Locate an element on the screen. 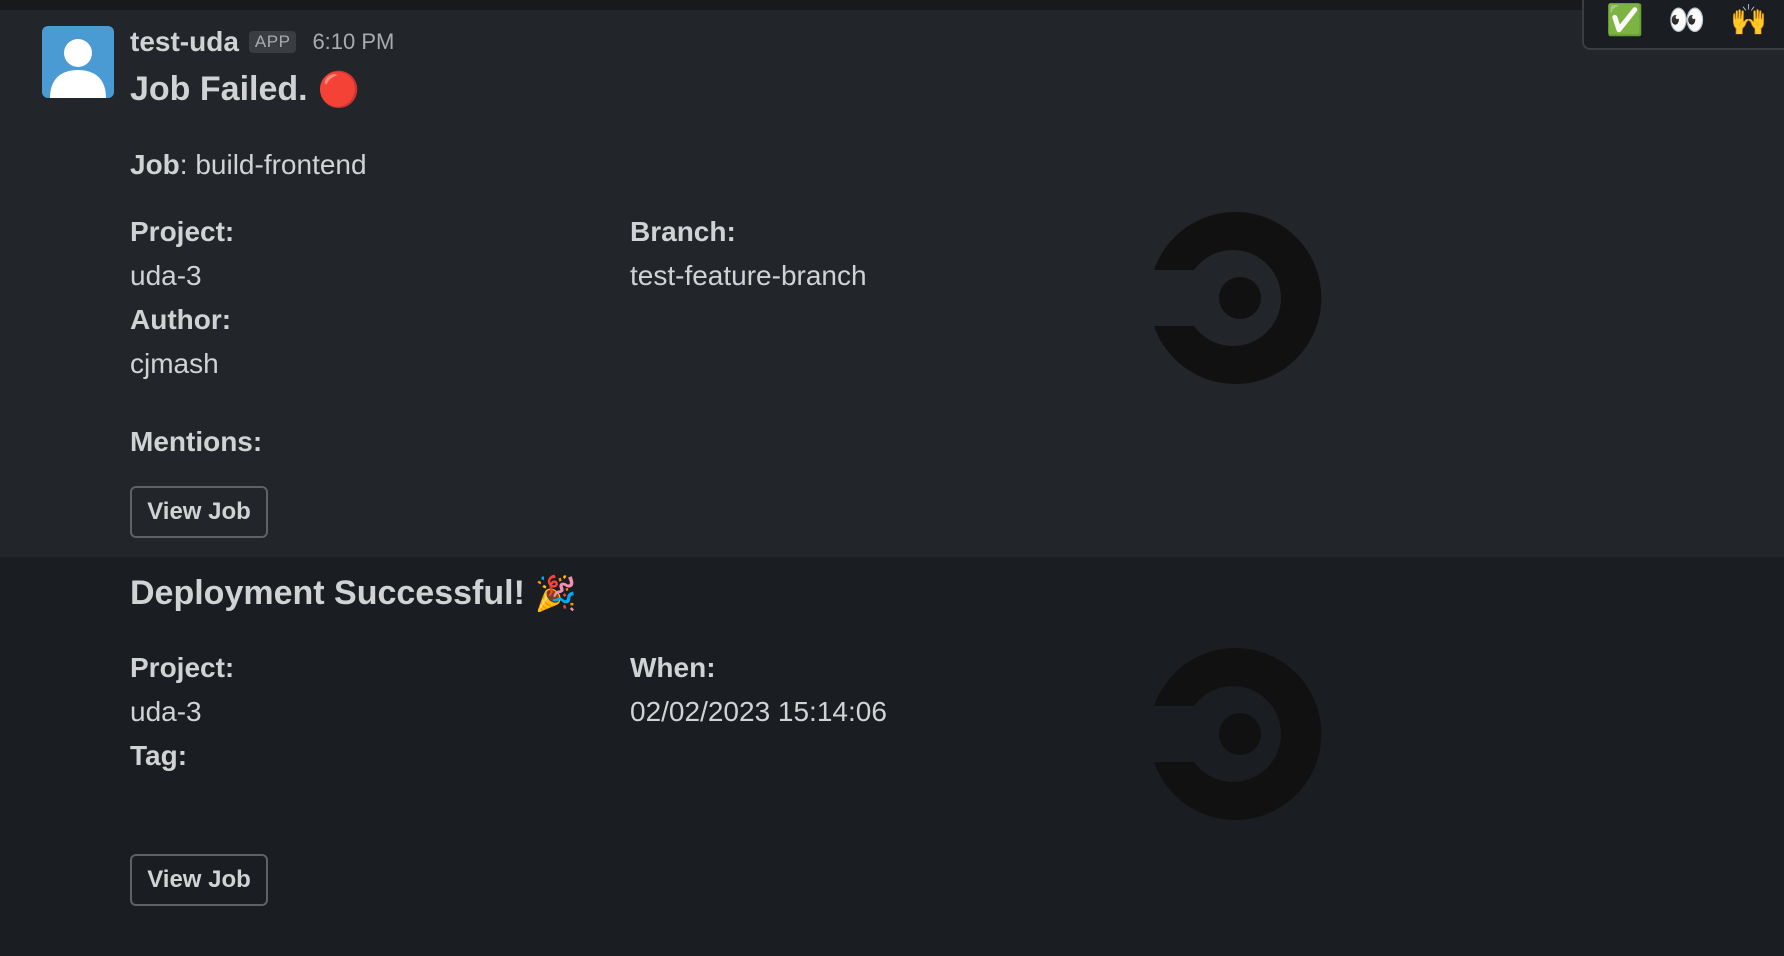 Image resolution: width=1784 pixels, height=956 pixels. author-label: Author: is located at coordinates (181, 319).